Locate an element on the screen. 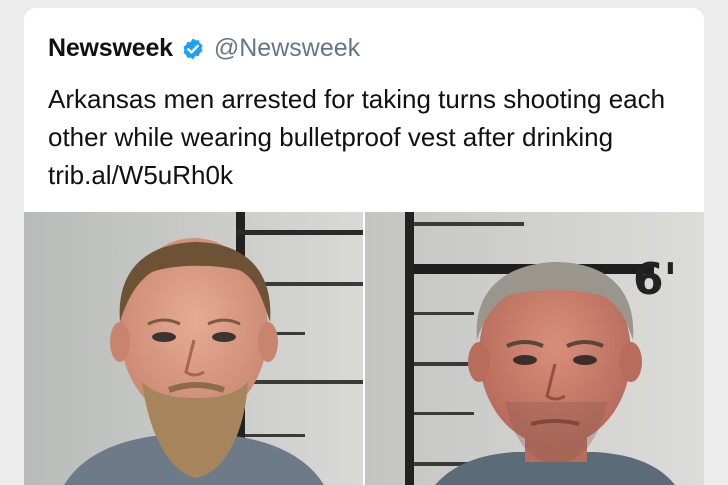 The height and width of the screenshot is (485, 728). verified-badge-icon is located at coordinates (193, 49).